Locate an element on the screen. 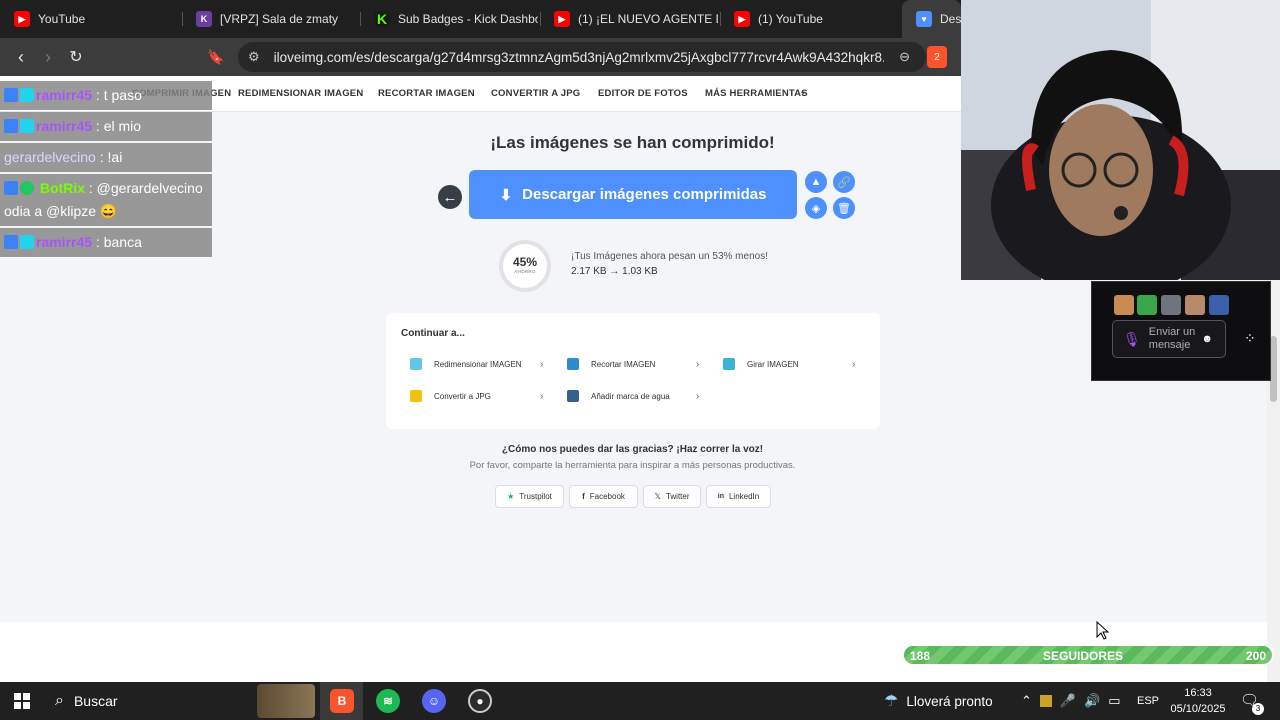 This screenshot has width=1280, height=720. kick-chat-widget: 🎙 Enviar un mensaje ☻ ⁘ is located at coordinates (1181, 331).